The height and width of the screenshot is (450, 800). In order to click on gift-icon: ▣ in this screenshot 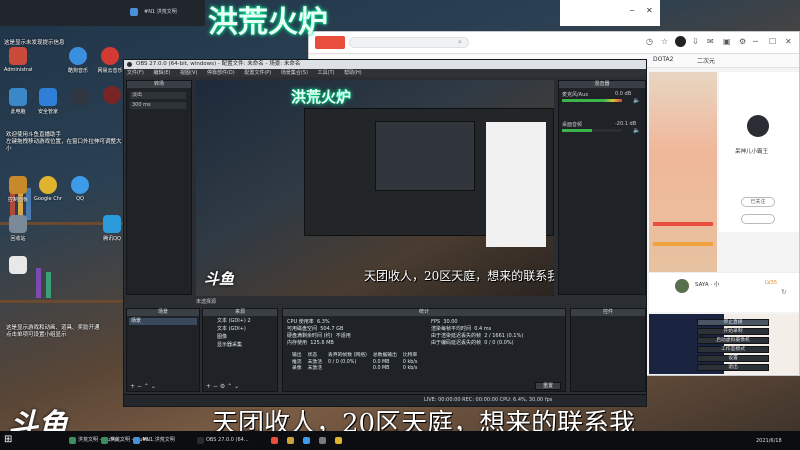, I will do `click(727, 41)`.